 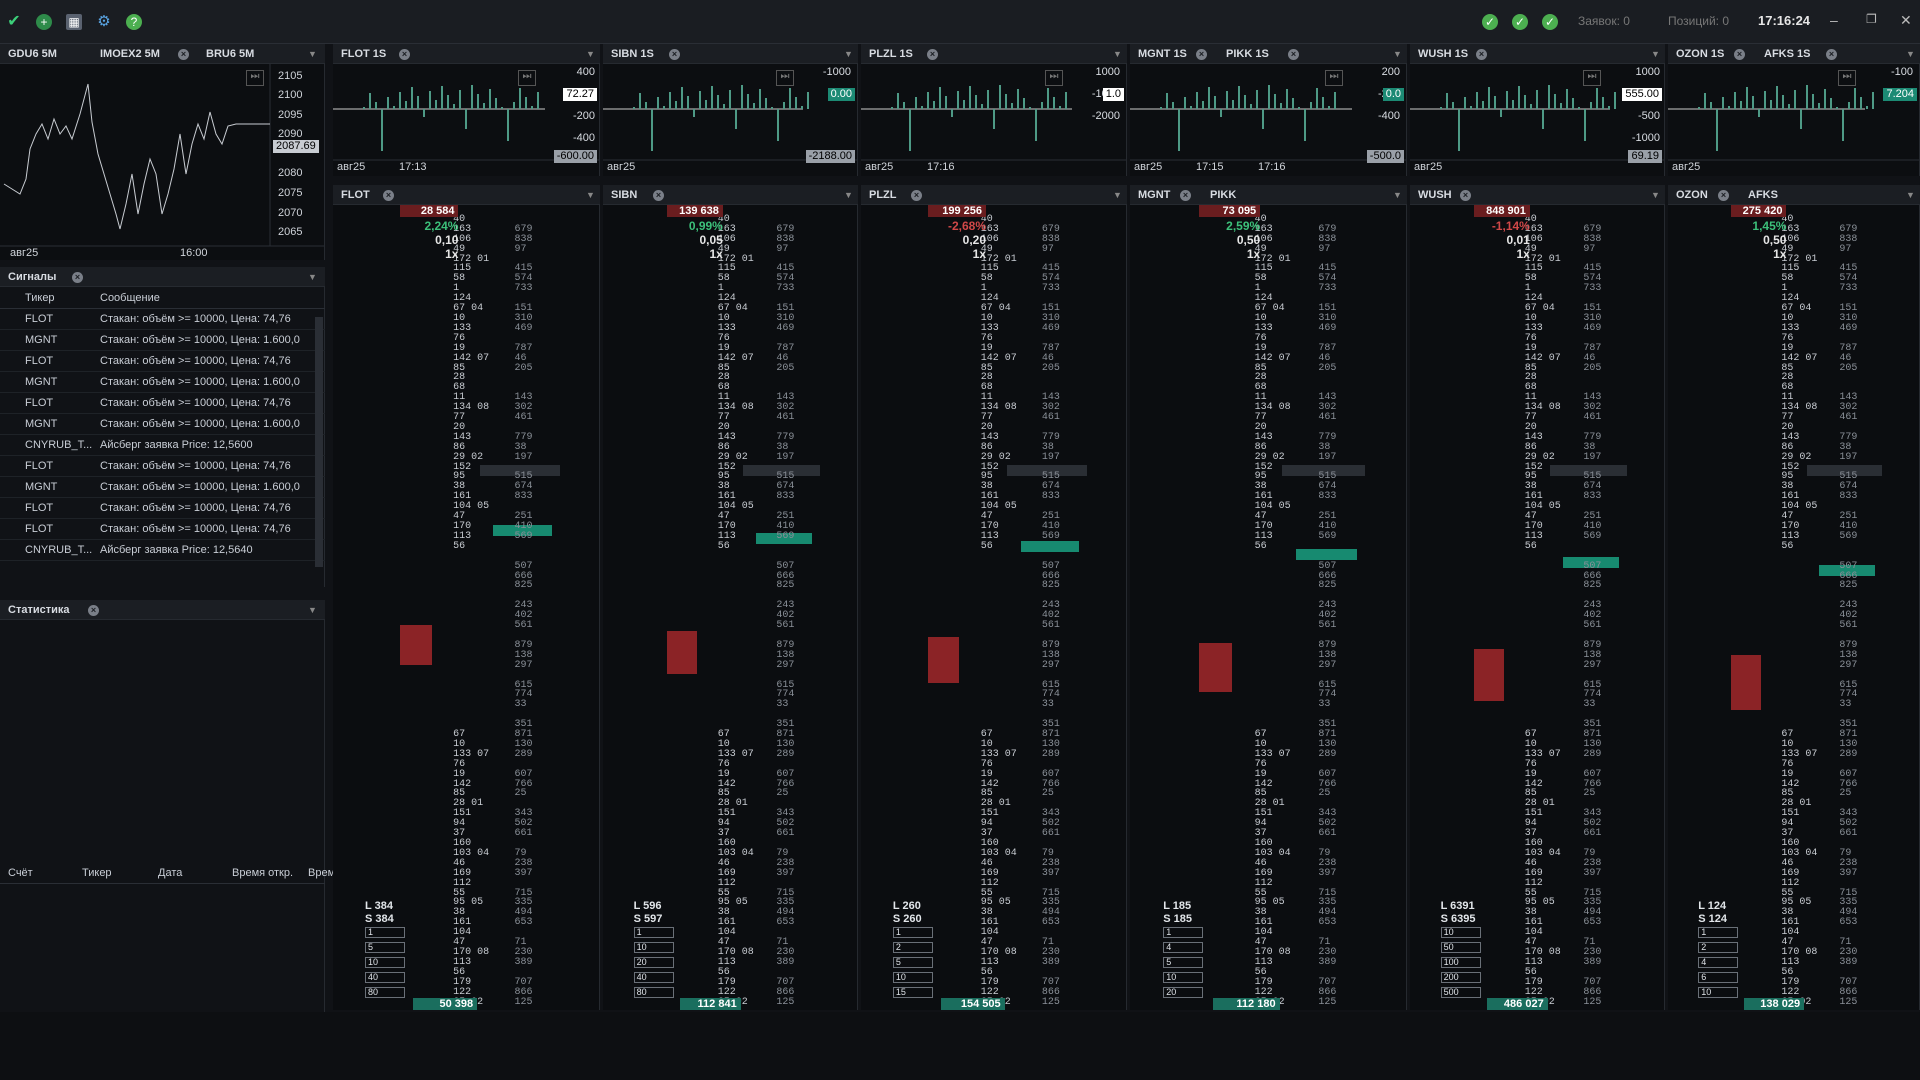 I want to click on chart-title-2: PIKK 1S, so click(x=1247, y=54).